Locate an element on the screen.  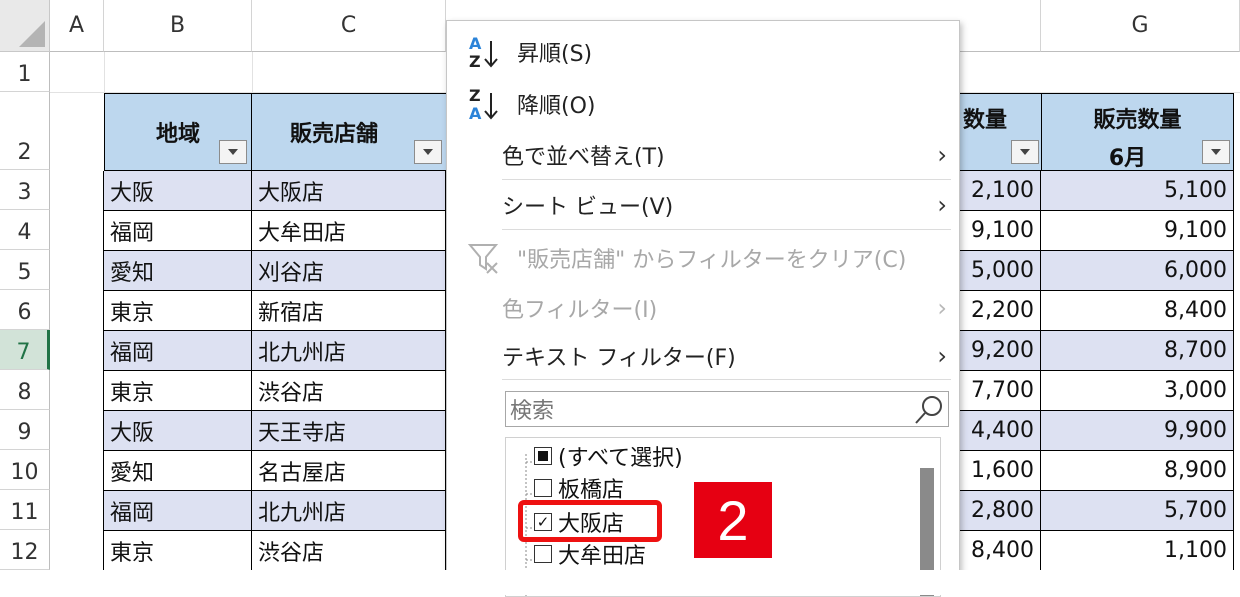
row-header: 2 is located at coordinates (25, 131).